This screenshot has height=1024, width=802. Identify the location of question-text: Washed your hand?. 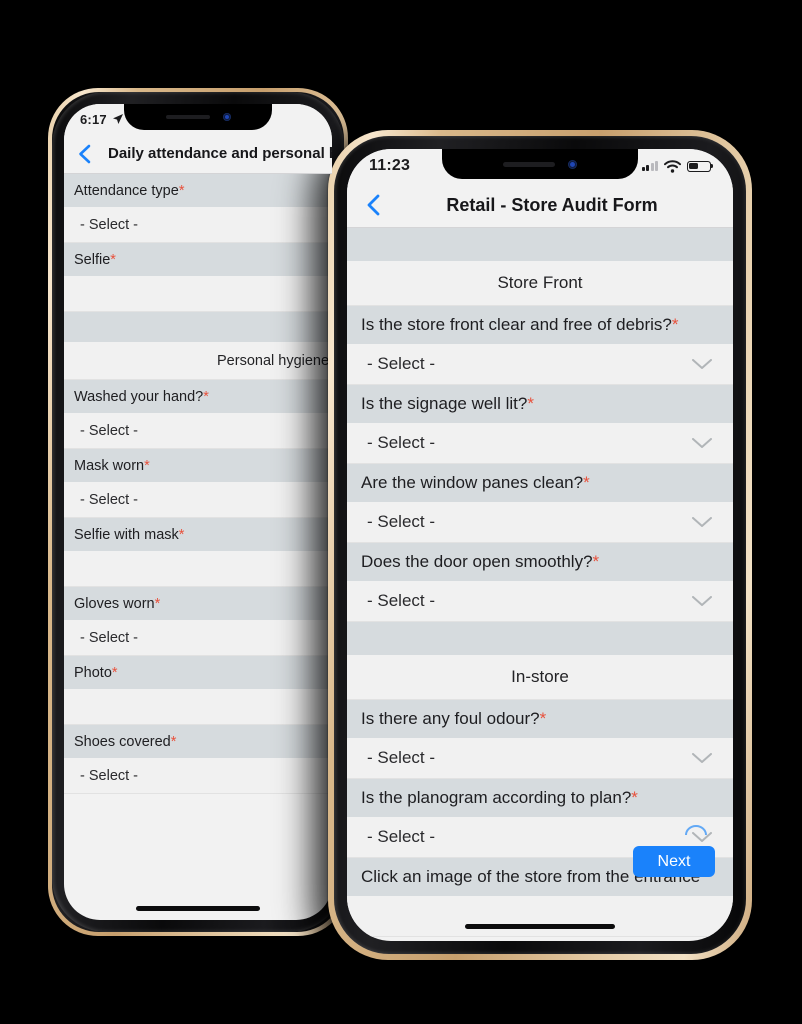
(139, 396).